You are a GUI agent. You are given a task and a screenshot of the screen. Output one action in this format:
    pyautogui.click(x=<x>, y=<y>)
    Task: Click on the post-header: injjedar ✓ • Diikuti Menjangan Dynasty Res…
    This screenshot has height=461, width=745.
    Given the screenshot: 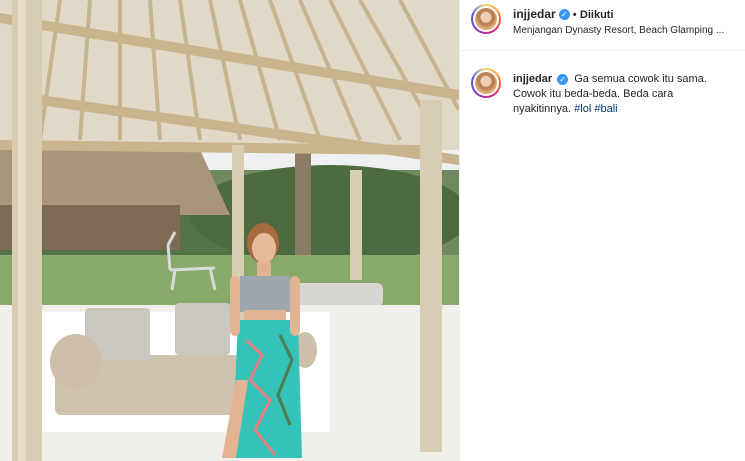 What is the action you would take?
    pyautogui.click(x=602, y=25)
    